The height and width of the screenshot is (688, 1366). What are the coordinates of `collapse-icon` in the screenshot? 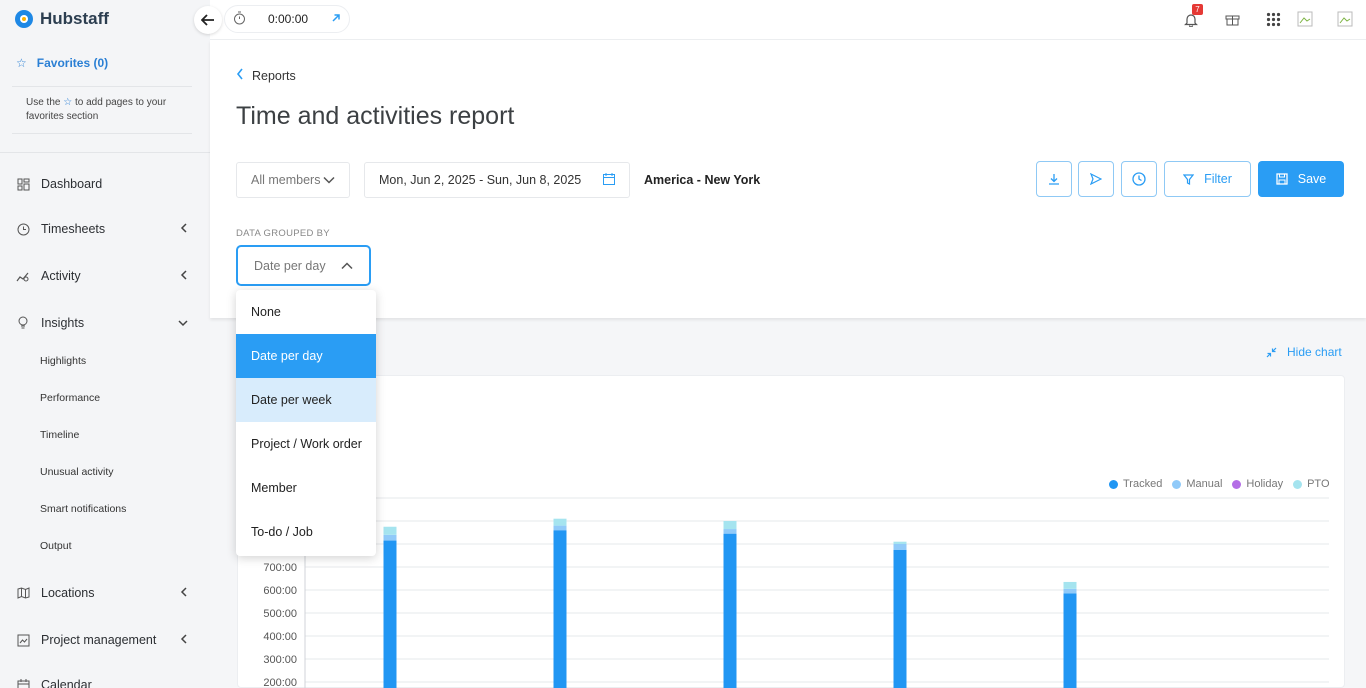 It's located at (1271, 352).